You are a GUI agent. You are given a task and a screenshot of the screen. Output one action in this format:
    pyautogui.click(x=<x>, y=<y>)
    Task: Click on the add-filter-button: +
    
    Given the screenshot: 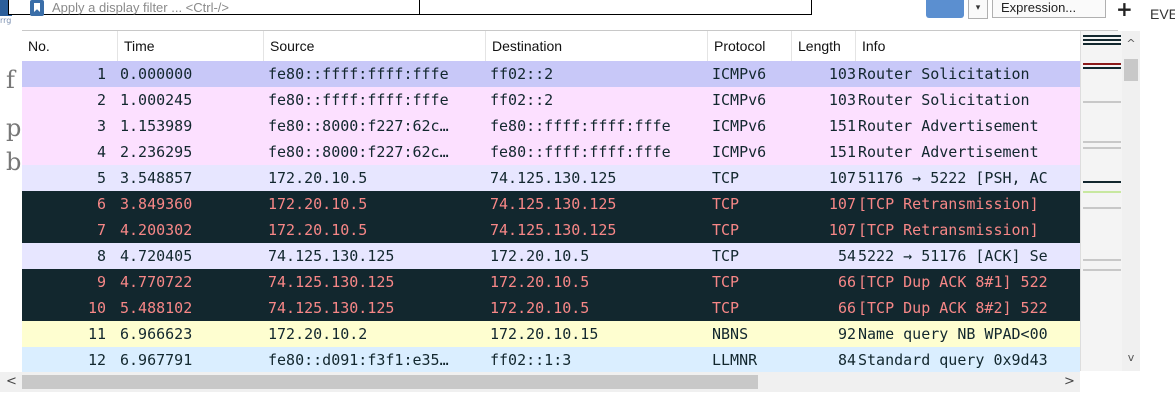 What is the action you would take?
    pyautogui.click(x=1124, y=10)
    